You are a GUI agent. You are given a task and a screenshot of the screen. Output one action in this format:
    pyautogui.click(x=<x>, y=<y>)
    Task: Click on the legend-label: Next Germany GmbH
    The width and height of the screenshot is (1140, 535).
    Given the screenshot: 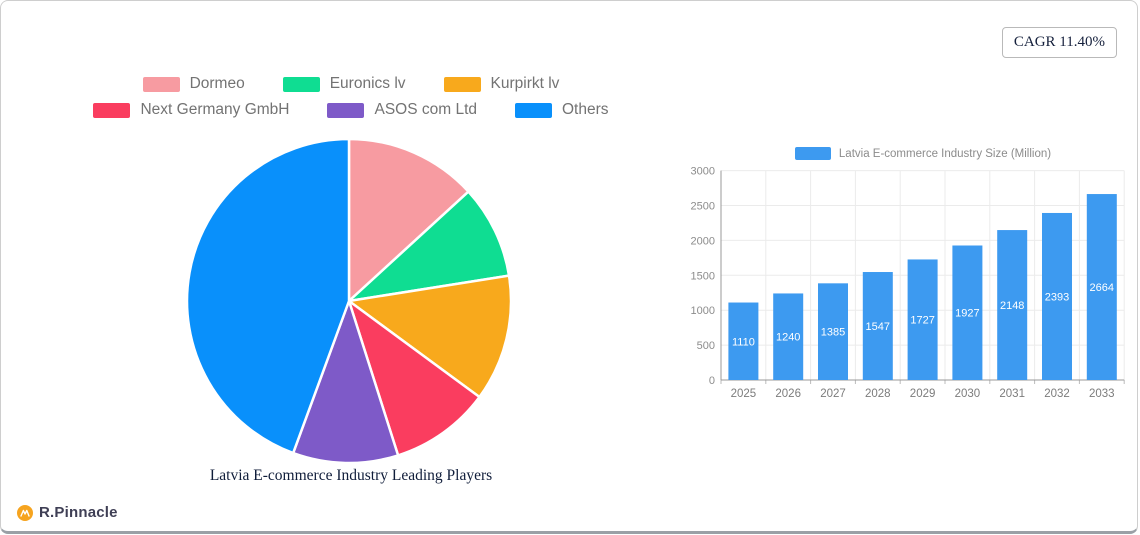 What is the action you would take?
    pyautogui.click(x=215, y=109)
    